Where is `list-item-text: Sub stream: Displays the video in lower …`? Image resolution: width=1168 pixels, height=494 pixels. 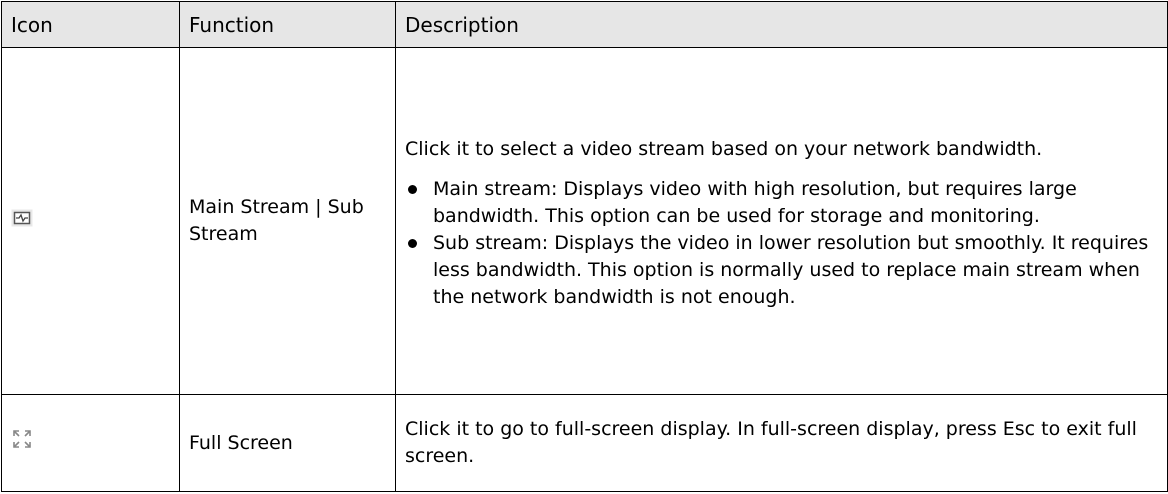
list-item-text: Sub stream: Displays the video in lower … is located at coordinates (791, 269).